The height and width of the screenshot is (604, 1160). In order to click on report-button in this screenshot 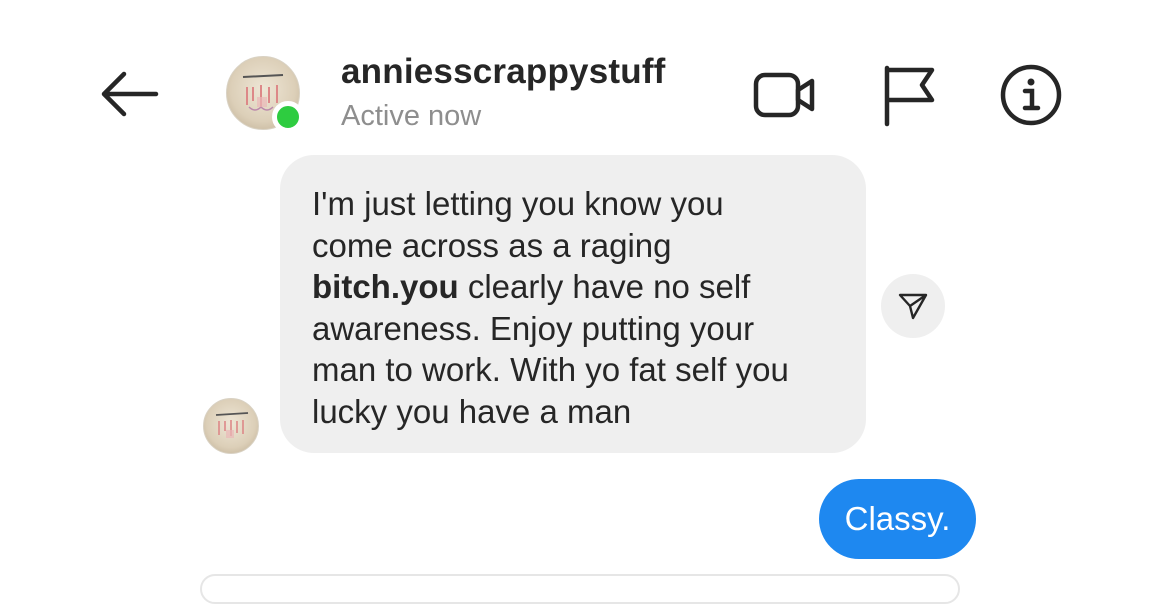, I will do `click(910, 95)`.